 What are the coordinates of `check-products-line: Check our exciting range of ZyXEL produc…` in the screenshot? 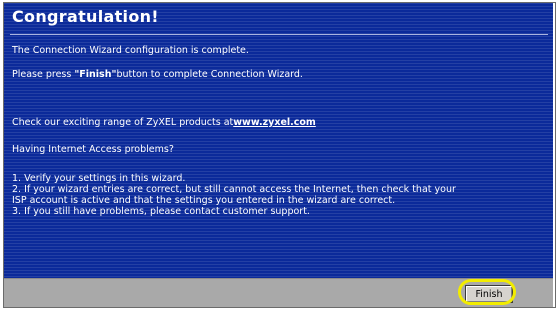 It's located at (164, 122).